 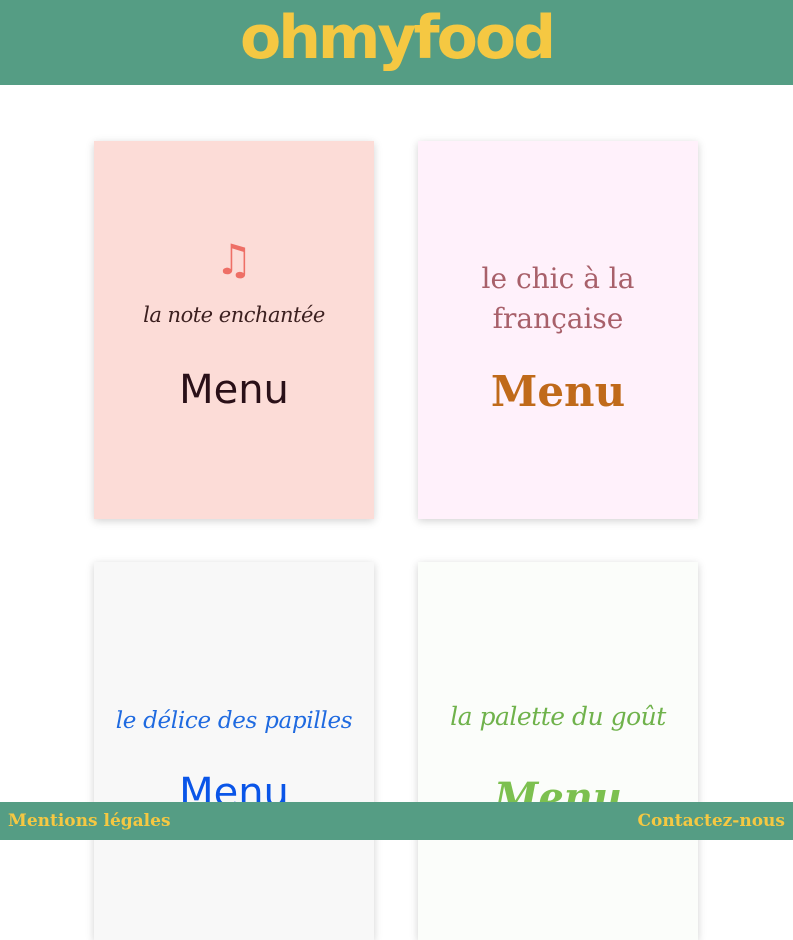 I want to click on mentions-legales-link: Mentions légales, so click(x=89, y=821).